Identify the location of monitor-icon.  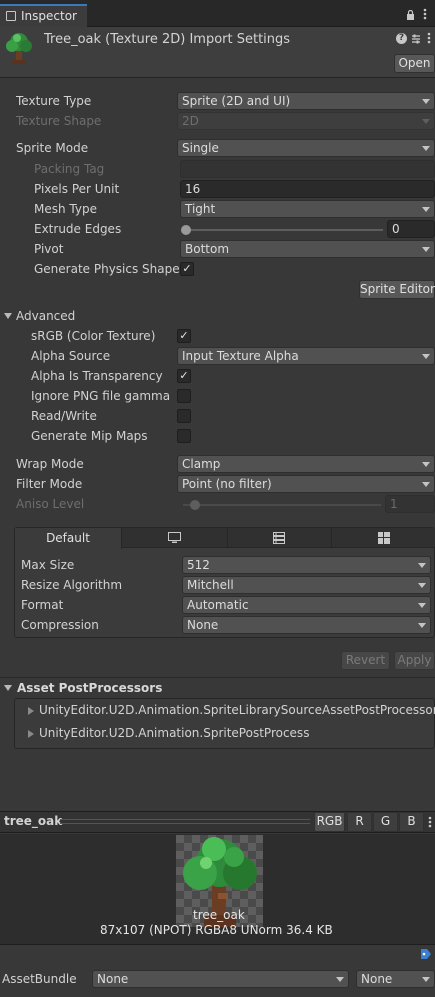
(174, 537).